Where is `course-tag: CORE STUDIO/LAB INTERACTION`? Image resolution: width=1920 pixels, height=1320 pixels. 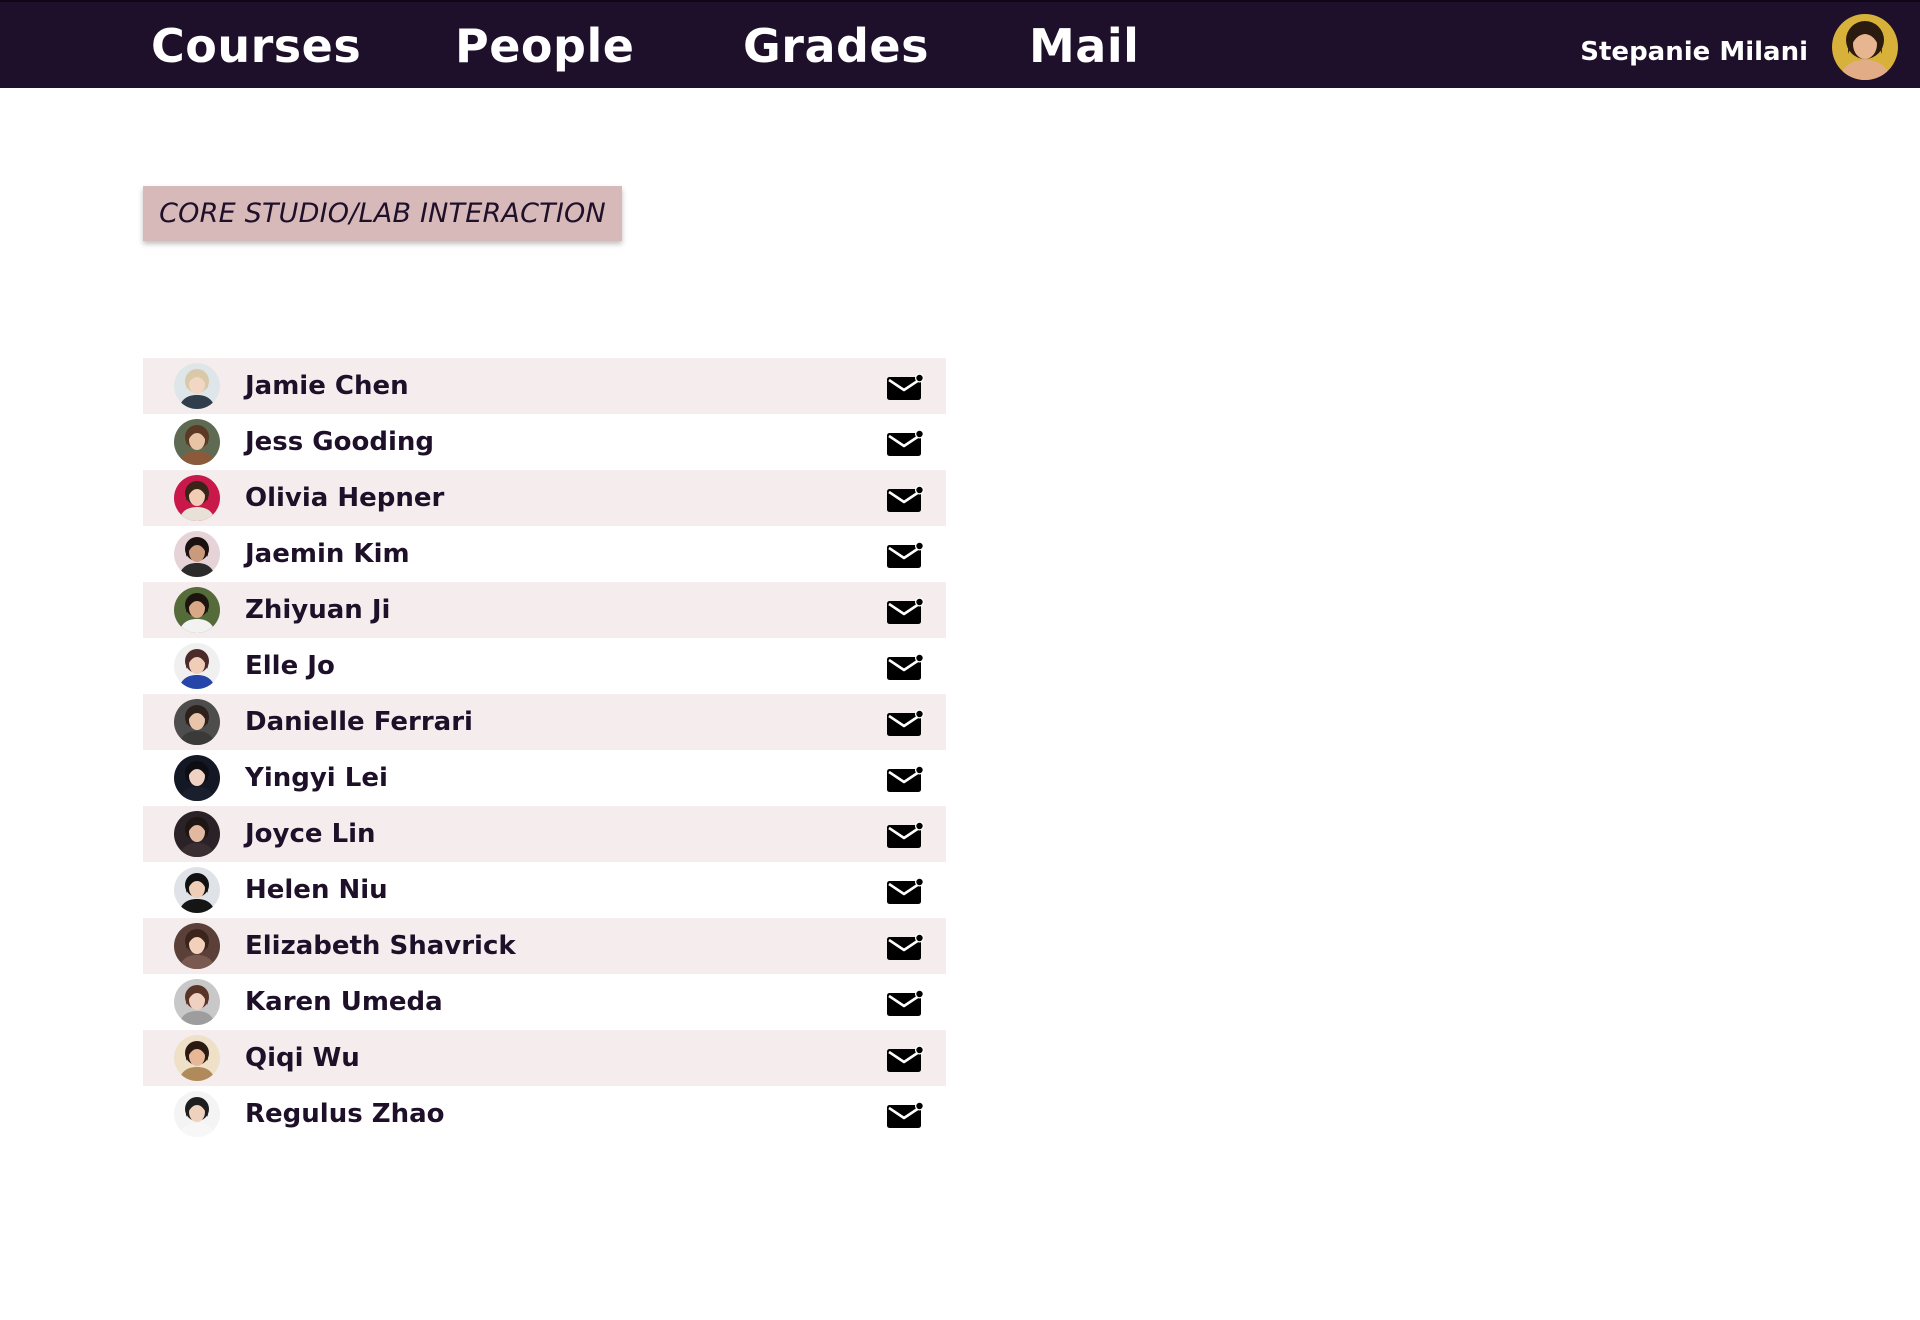 course-tag: CORE STUDIO/LAB INTERACTION is located at coordinates (382, 213).